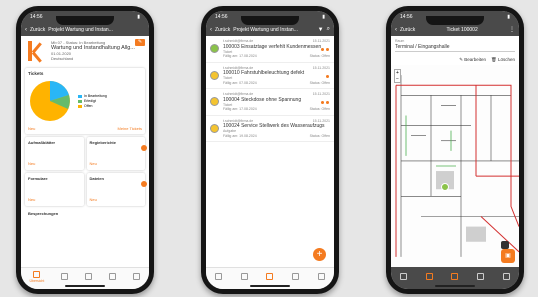 This screenshot has width=538, height=297. I want to click on room-label: Raum, so click(400, 41).